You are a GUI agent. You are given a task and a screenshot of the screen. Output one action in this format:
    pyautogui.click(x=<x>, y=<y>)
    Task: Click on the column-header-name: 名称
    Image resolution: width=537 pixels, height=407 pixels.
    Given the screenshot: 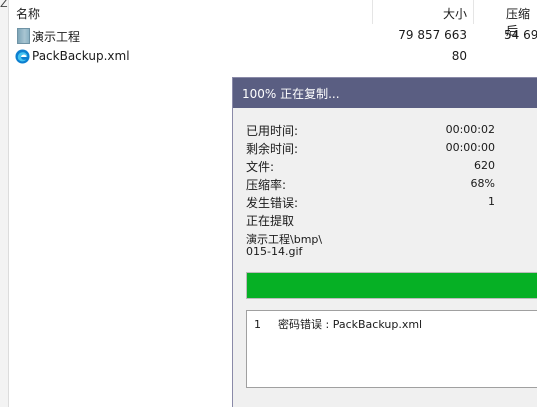 What is the action you would take?
    pyautogui.click(x=28, y=13)
    